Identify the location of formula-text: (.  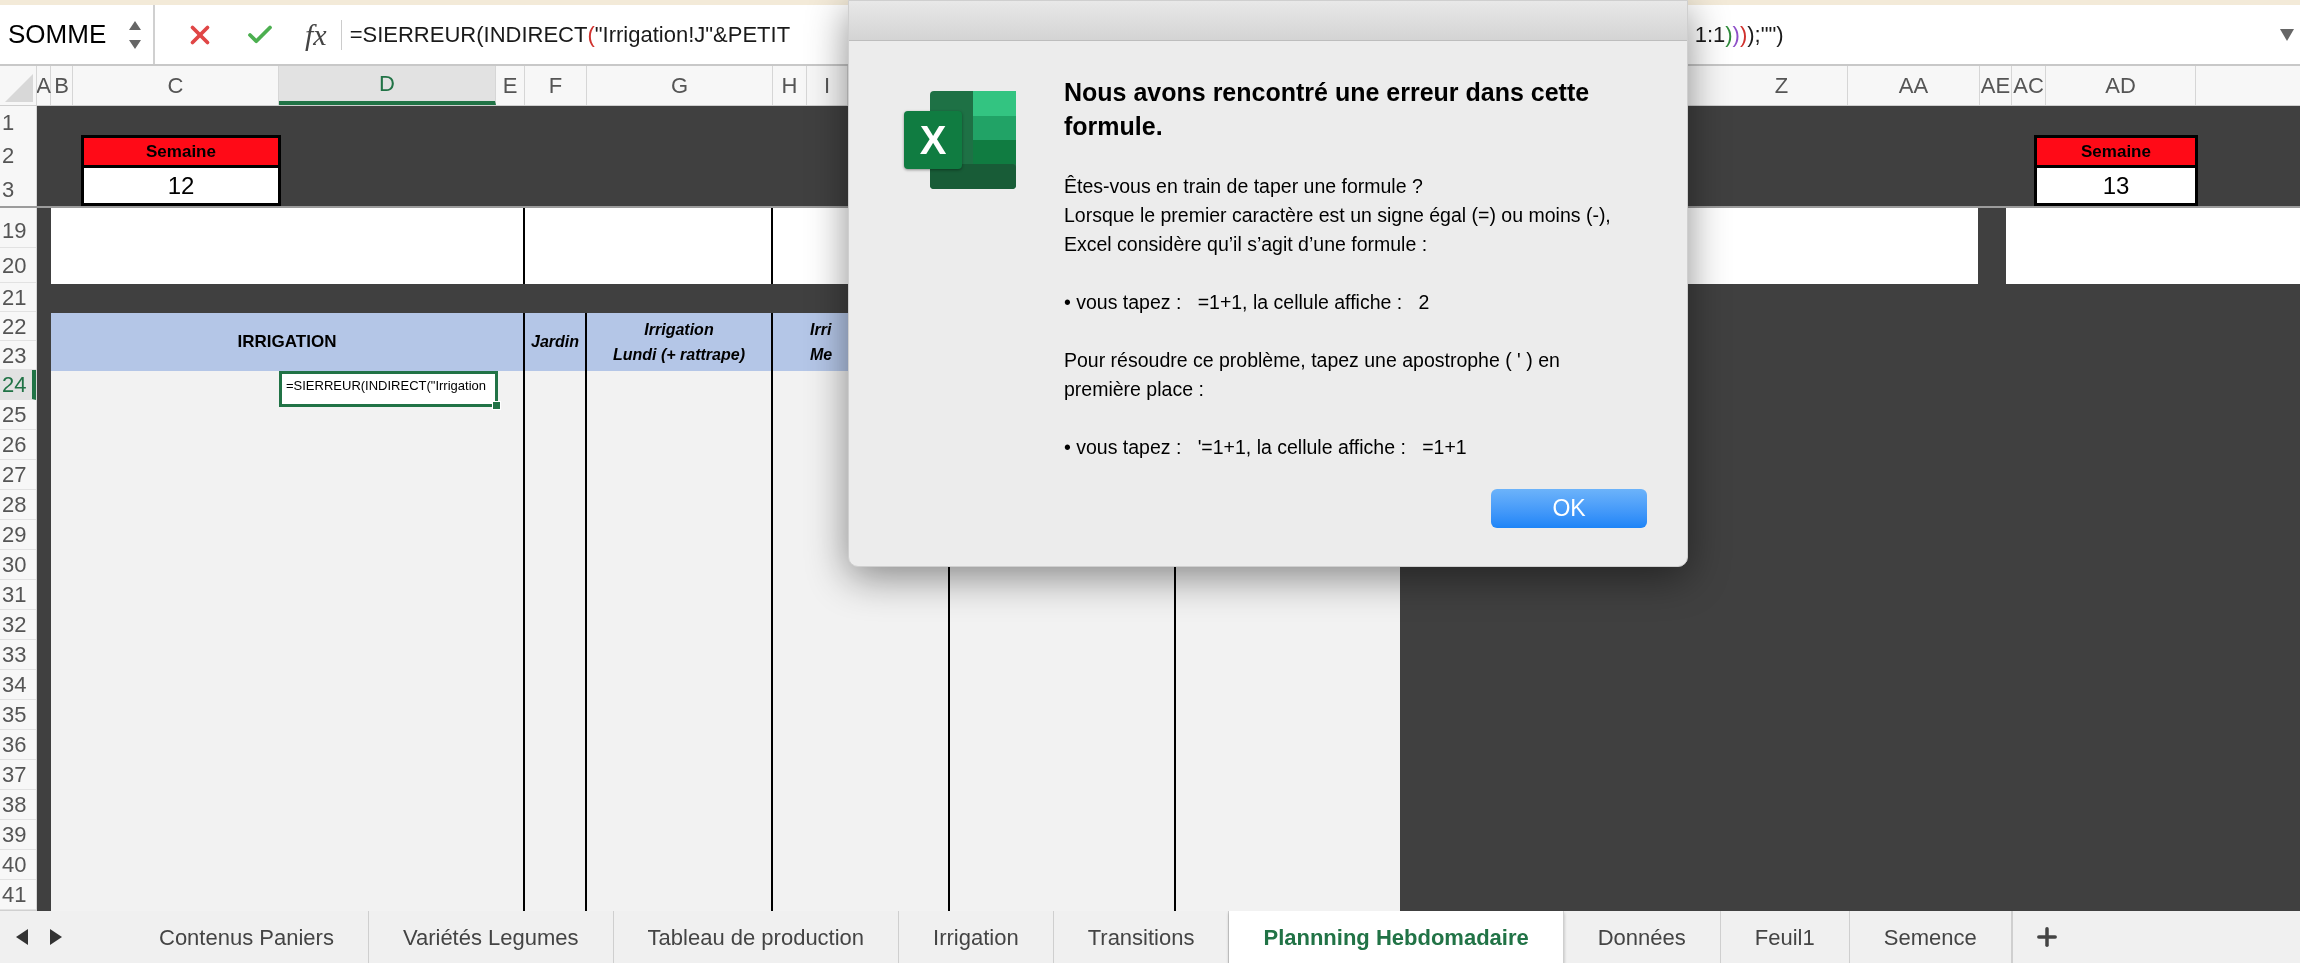
(591, 35).